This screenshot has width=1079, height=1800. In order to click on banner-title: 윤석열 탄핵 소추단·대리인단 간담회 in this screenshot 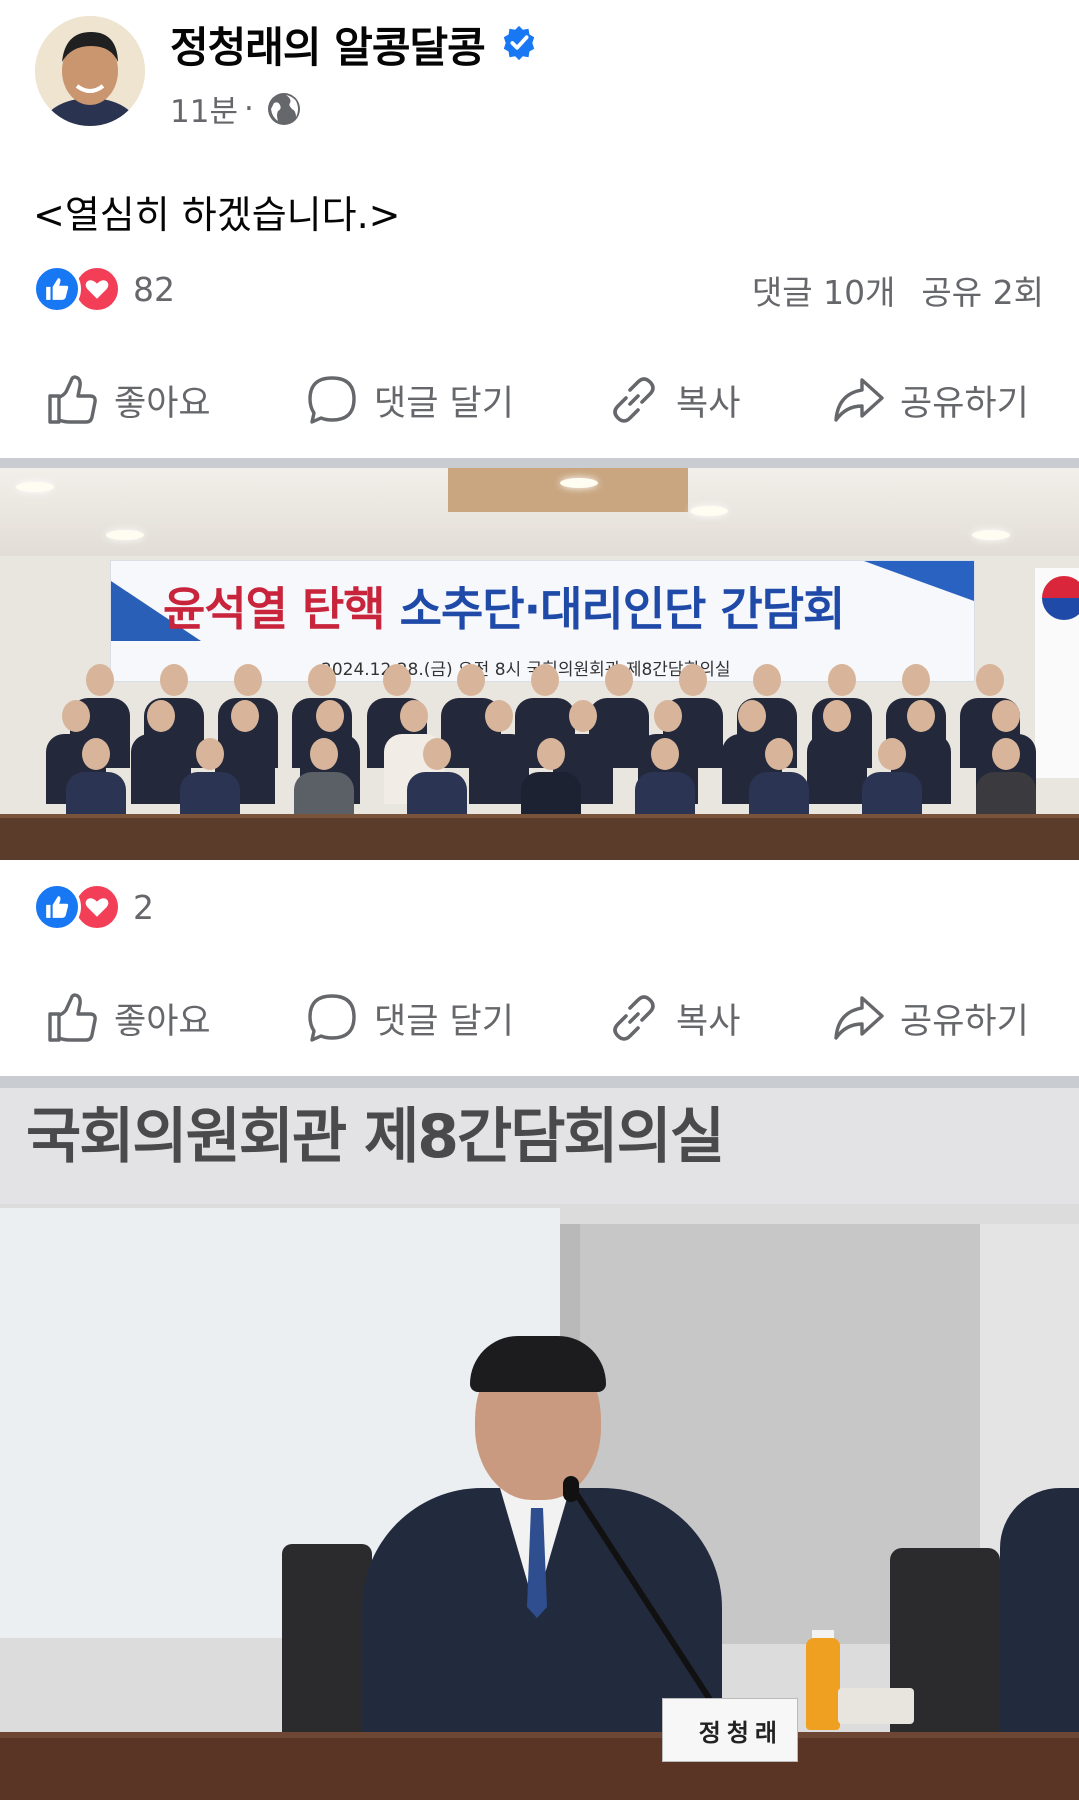, I will do `click(504, 606)`.